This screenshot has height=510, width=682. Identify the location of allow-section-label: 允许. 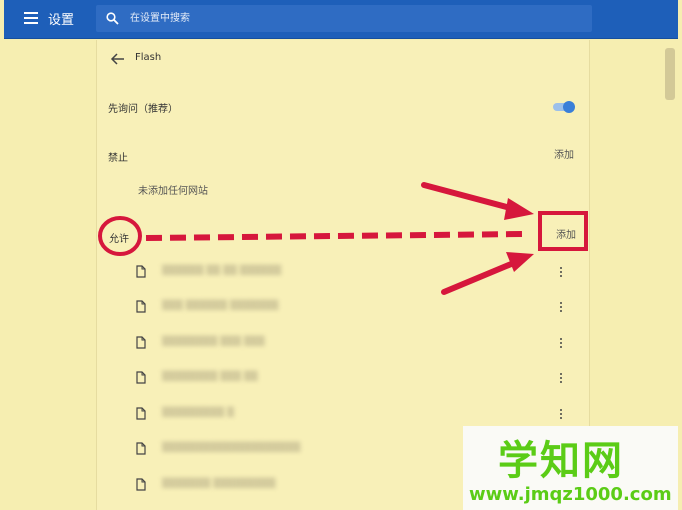
(119, 239).